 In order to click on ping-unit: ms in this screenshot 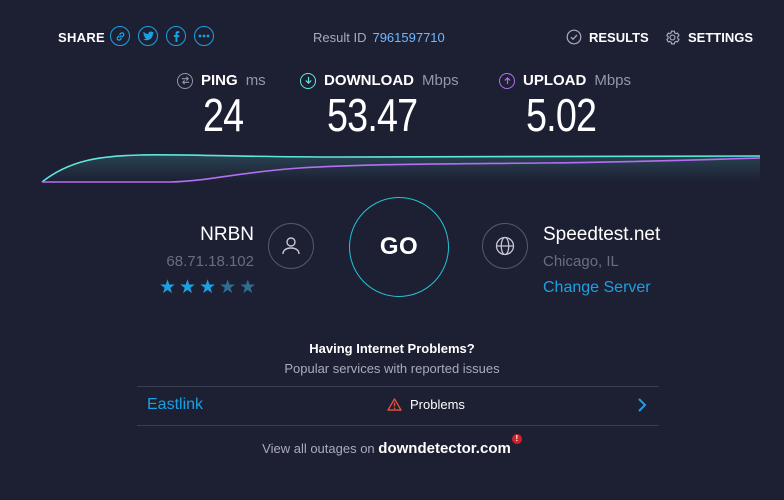, I will do `click(255, 80)`.